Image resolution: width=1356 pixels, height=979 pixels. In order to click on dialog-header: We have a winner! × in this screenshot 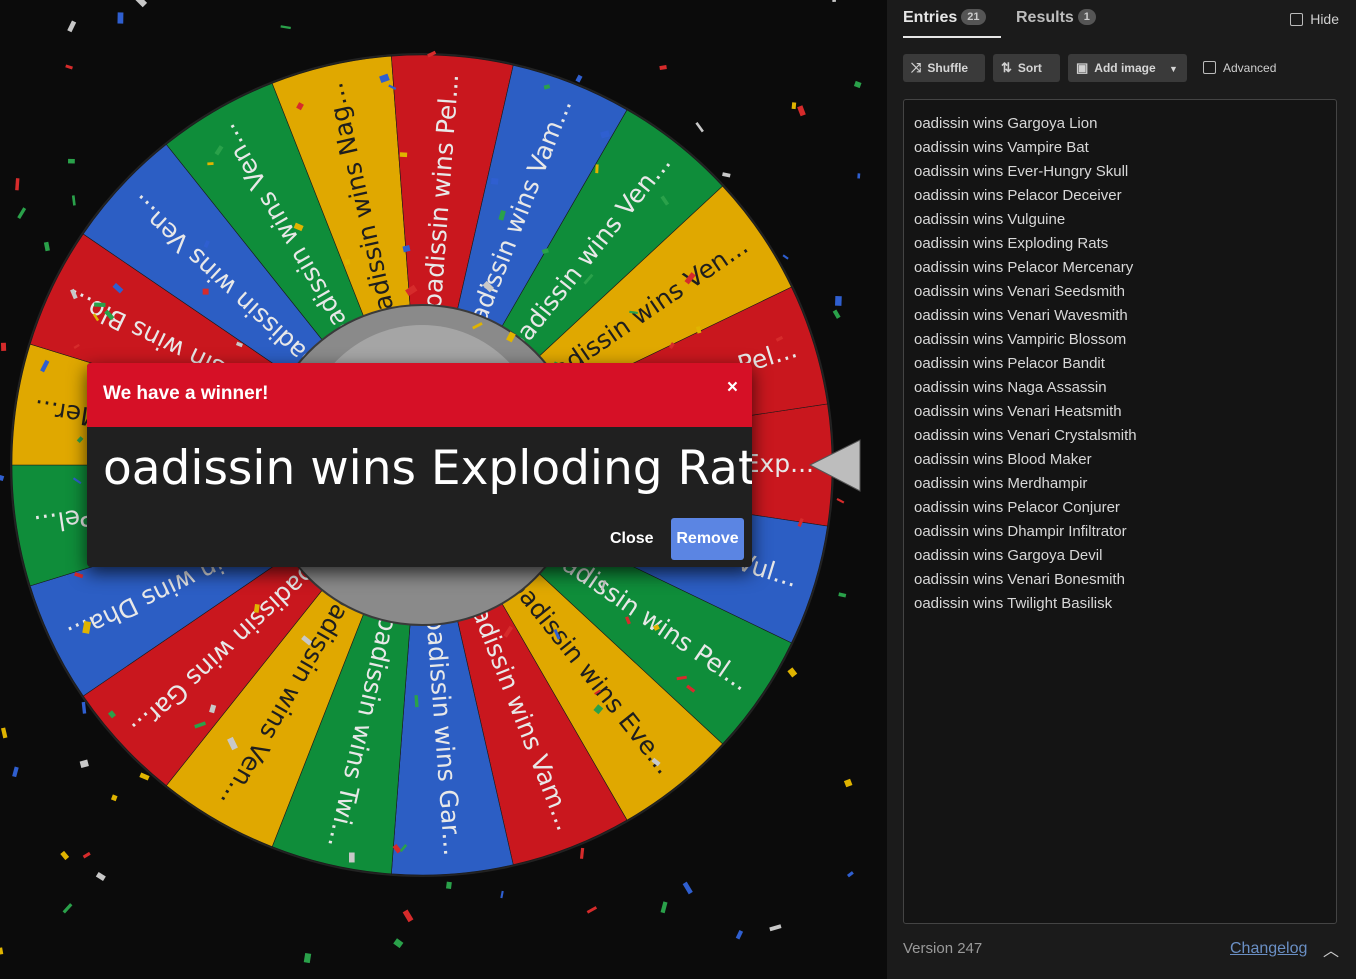, I will do `click(419, 395)`.